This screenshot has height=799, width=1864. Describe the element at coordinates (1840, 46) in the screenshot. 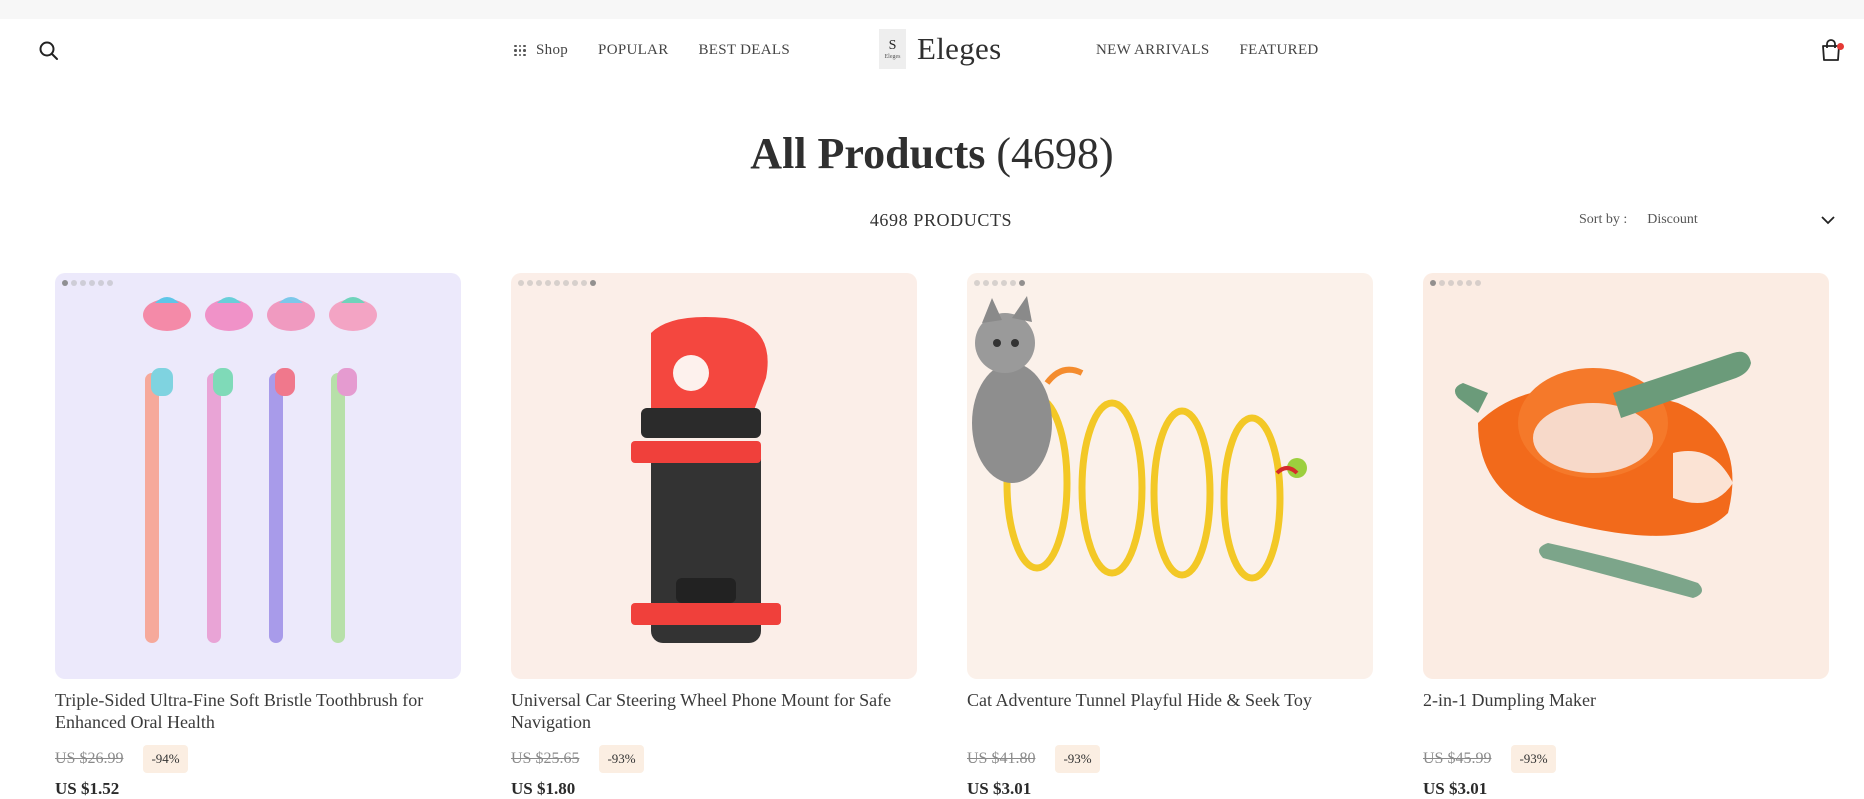

I see `cart-badge` at that location.